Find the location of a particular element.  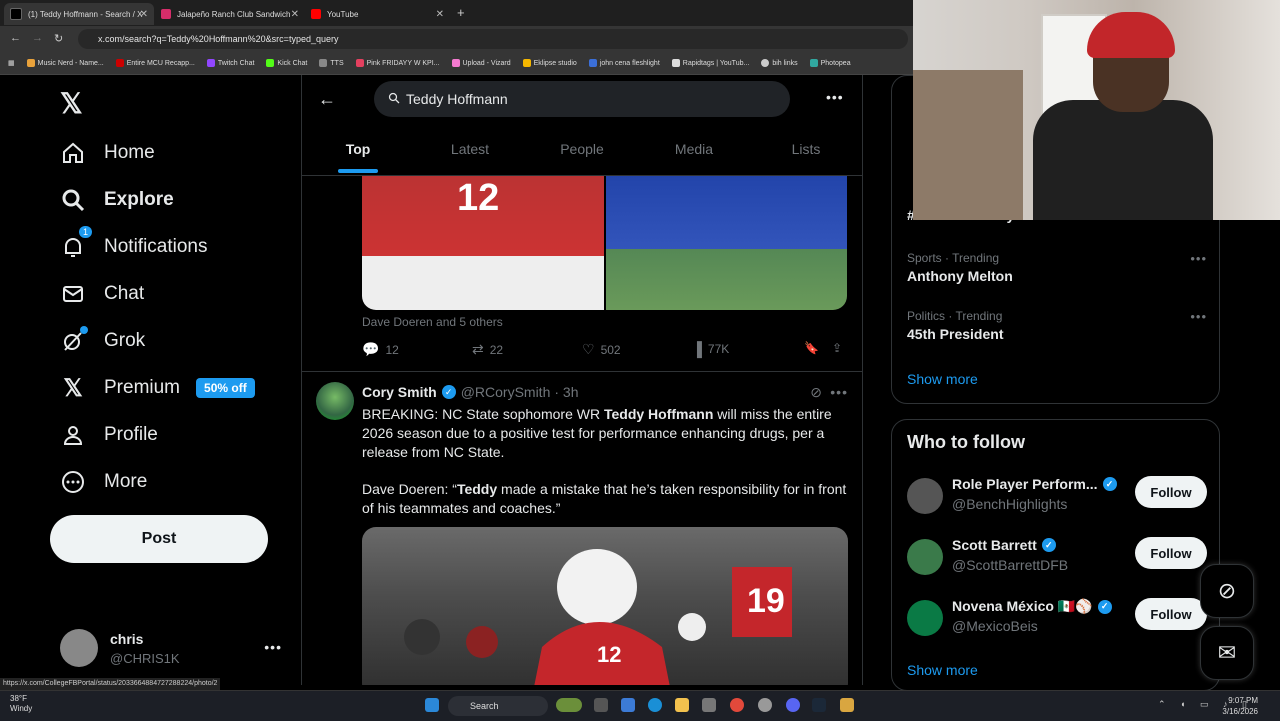

obs-icon is located at coordinates (765, 705).